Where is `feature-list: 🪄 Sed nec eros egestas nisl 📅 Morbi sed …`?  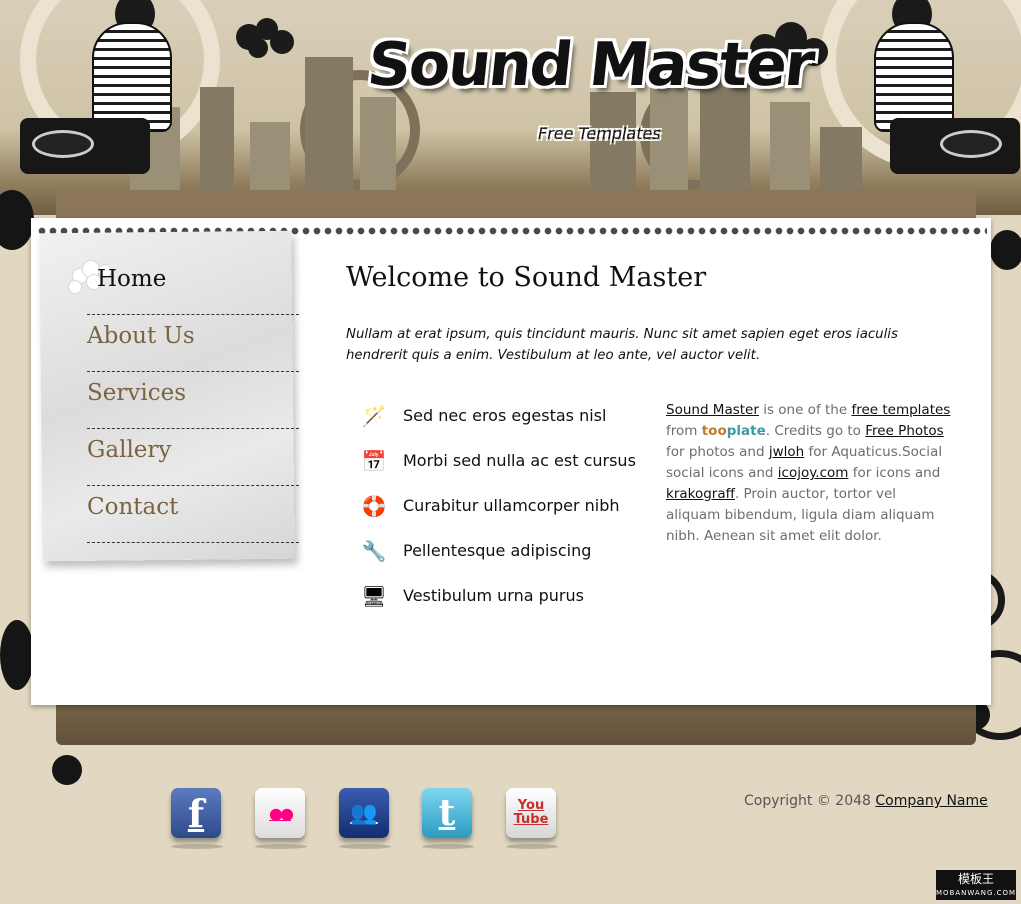
feature-list: 🪄 Sed nec eros egestas nisl 📅 Morbi sed … is located at coordinates (498, 505).